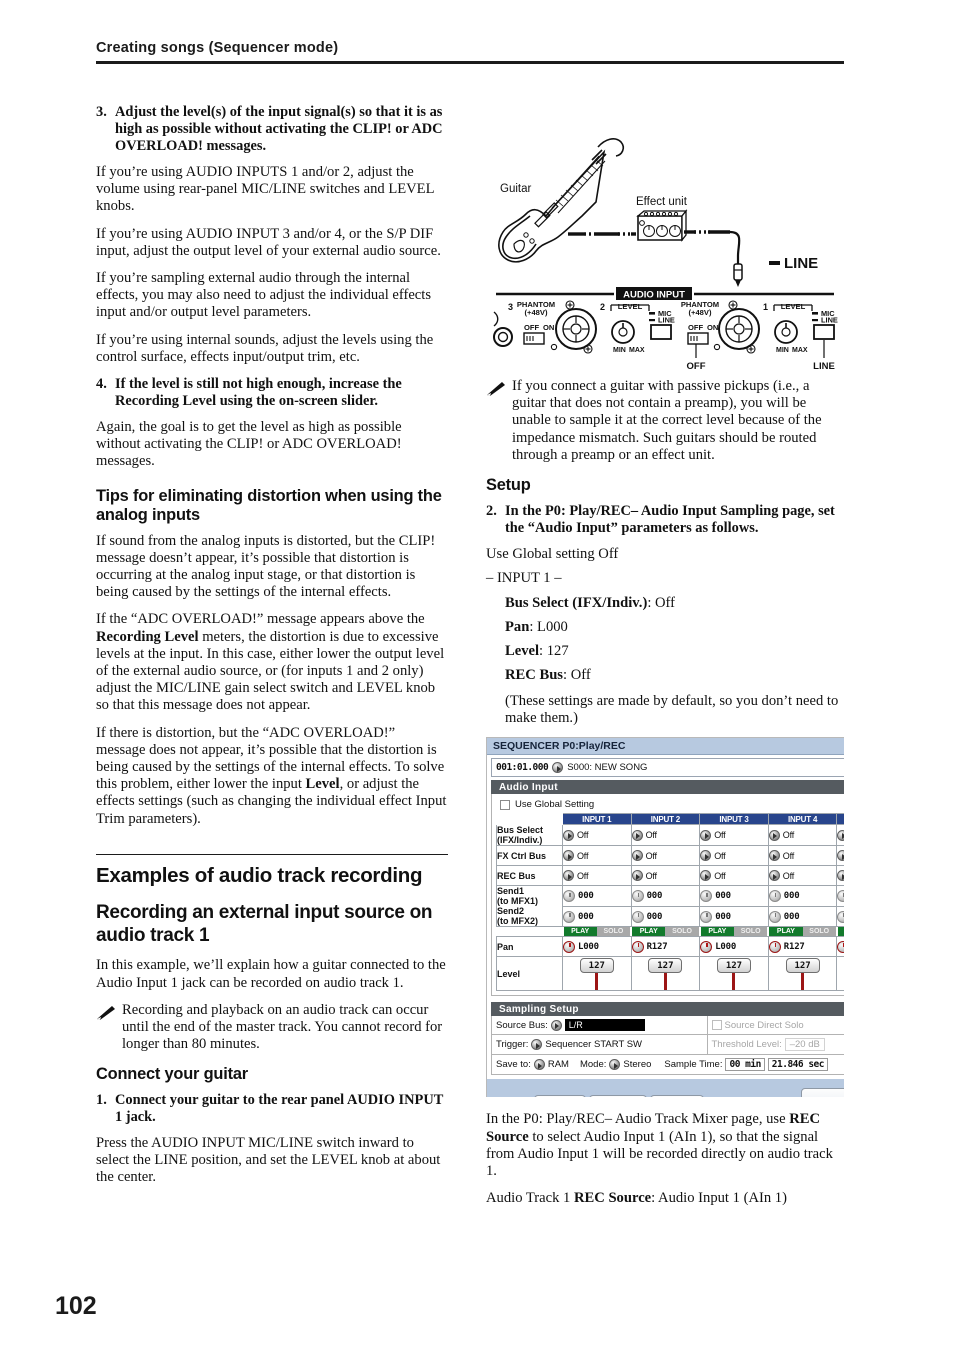 Image resolution: width=954 pixels, height=1351 pixels. What do you see at coordinates (734, 856) in the screenshot?
I see `fx-ctrl-input3: Off` at bounding box center [734, 856].